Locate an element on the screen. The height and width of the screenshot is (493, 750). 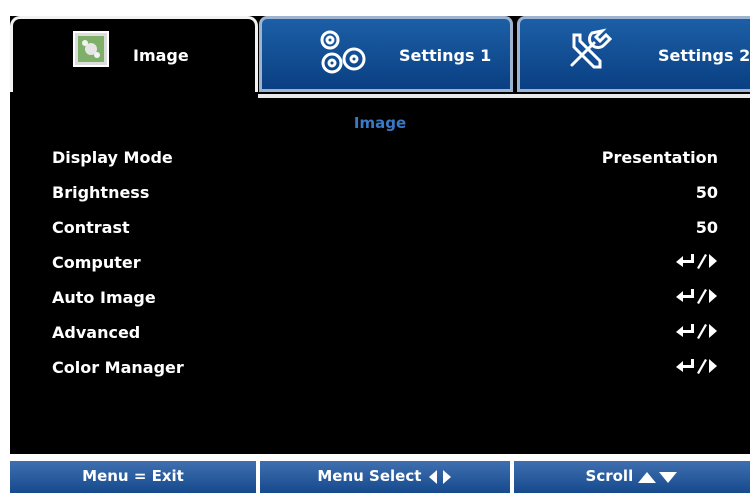
tab-image: Image is located at coordinates (134, 54).